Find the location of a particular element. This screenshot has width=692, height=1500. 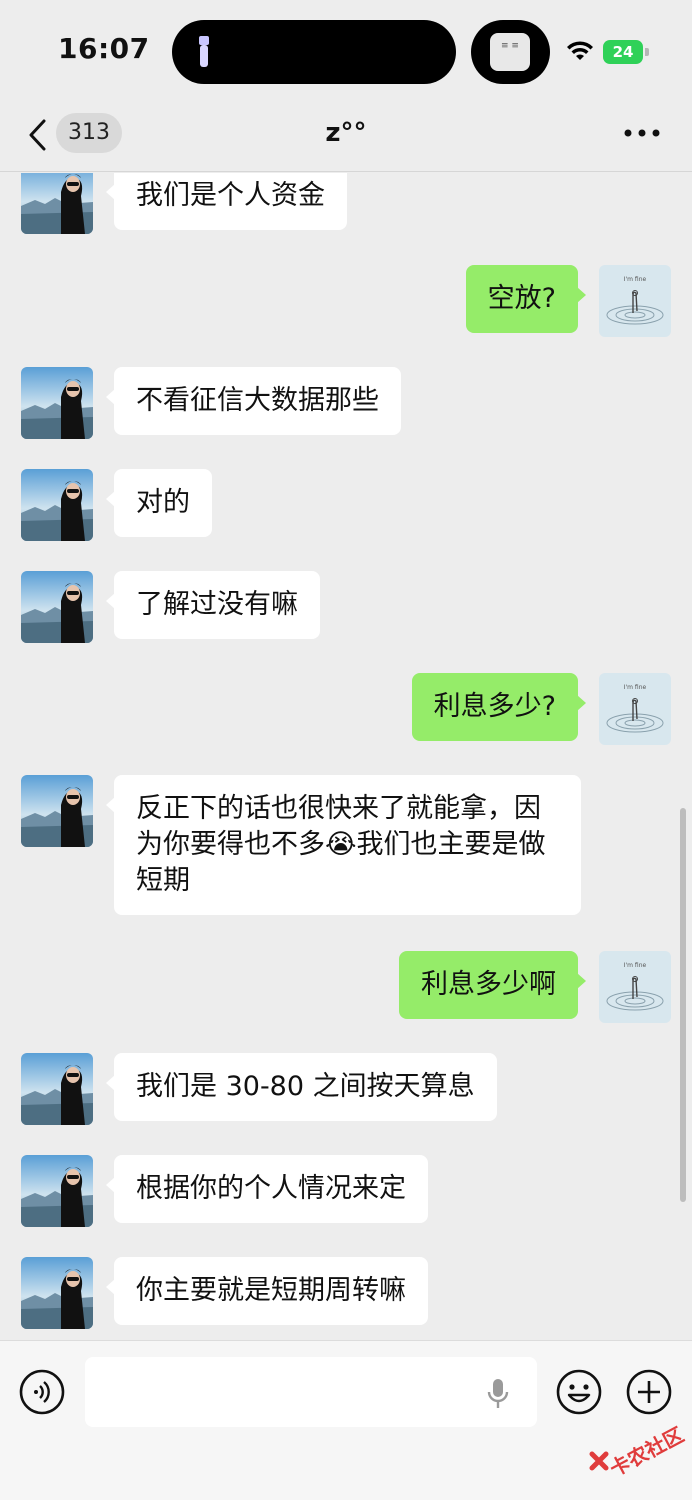

message-input is located at coordinates (311, 1392).